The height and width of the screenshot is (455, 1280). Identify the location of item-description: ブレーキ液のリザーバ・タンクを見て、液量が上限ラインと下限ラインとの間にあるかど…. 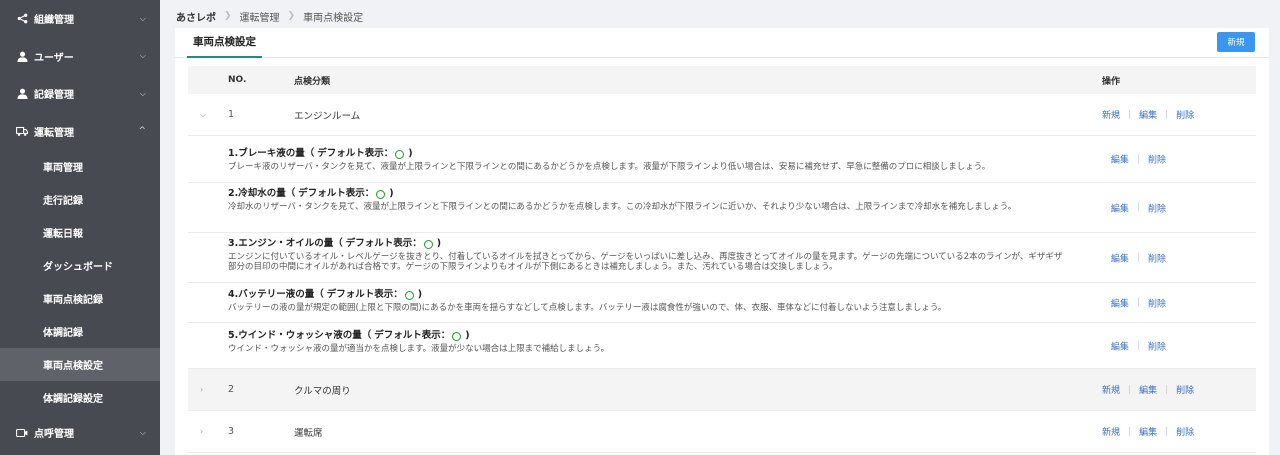
(609, 167).